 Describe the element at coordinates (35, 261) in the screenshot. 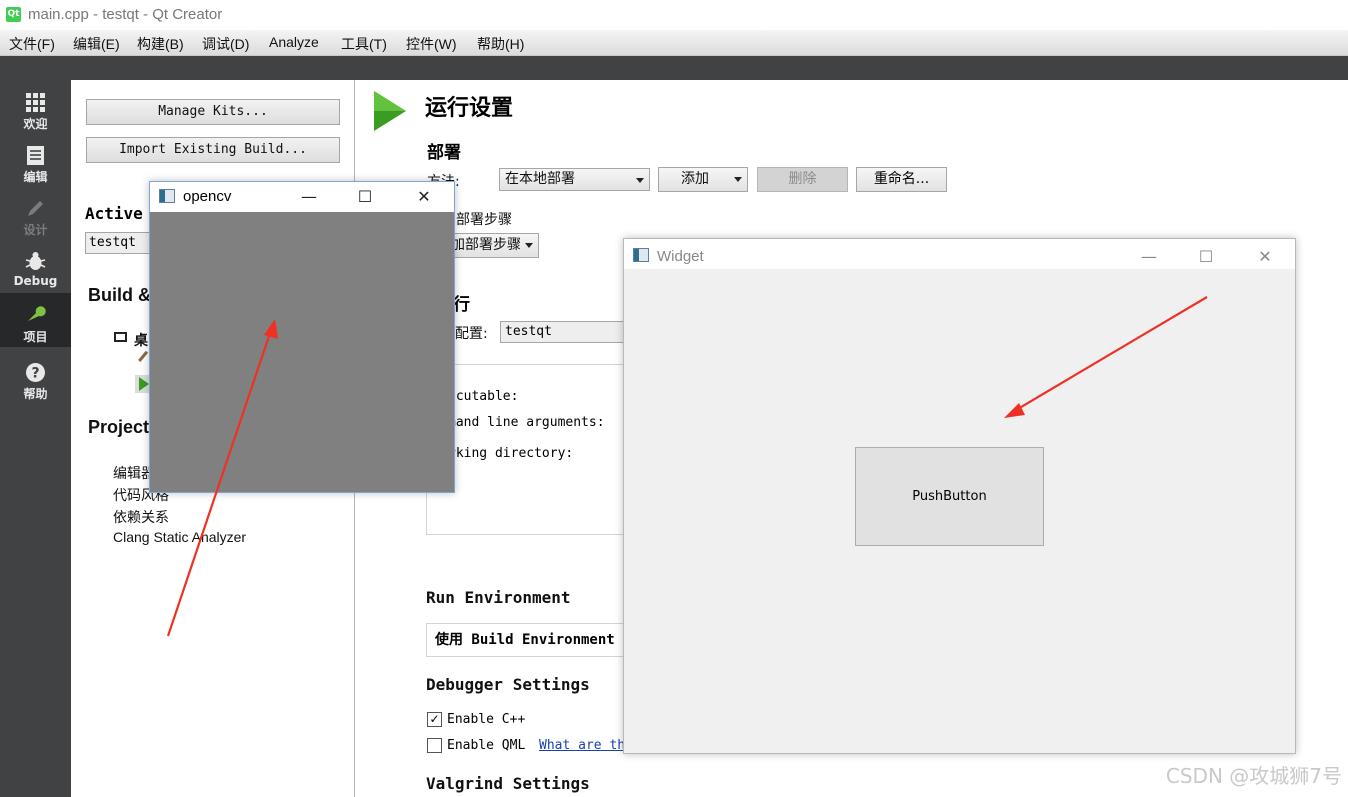

I see `bug-icon` at that location.